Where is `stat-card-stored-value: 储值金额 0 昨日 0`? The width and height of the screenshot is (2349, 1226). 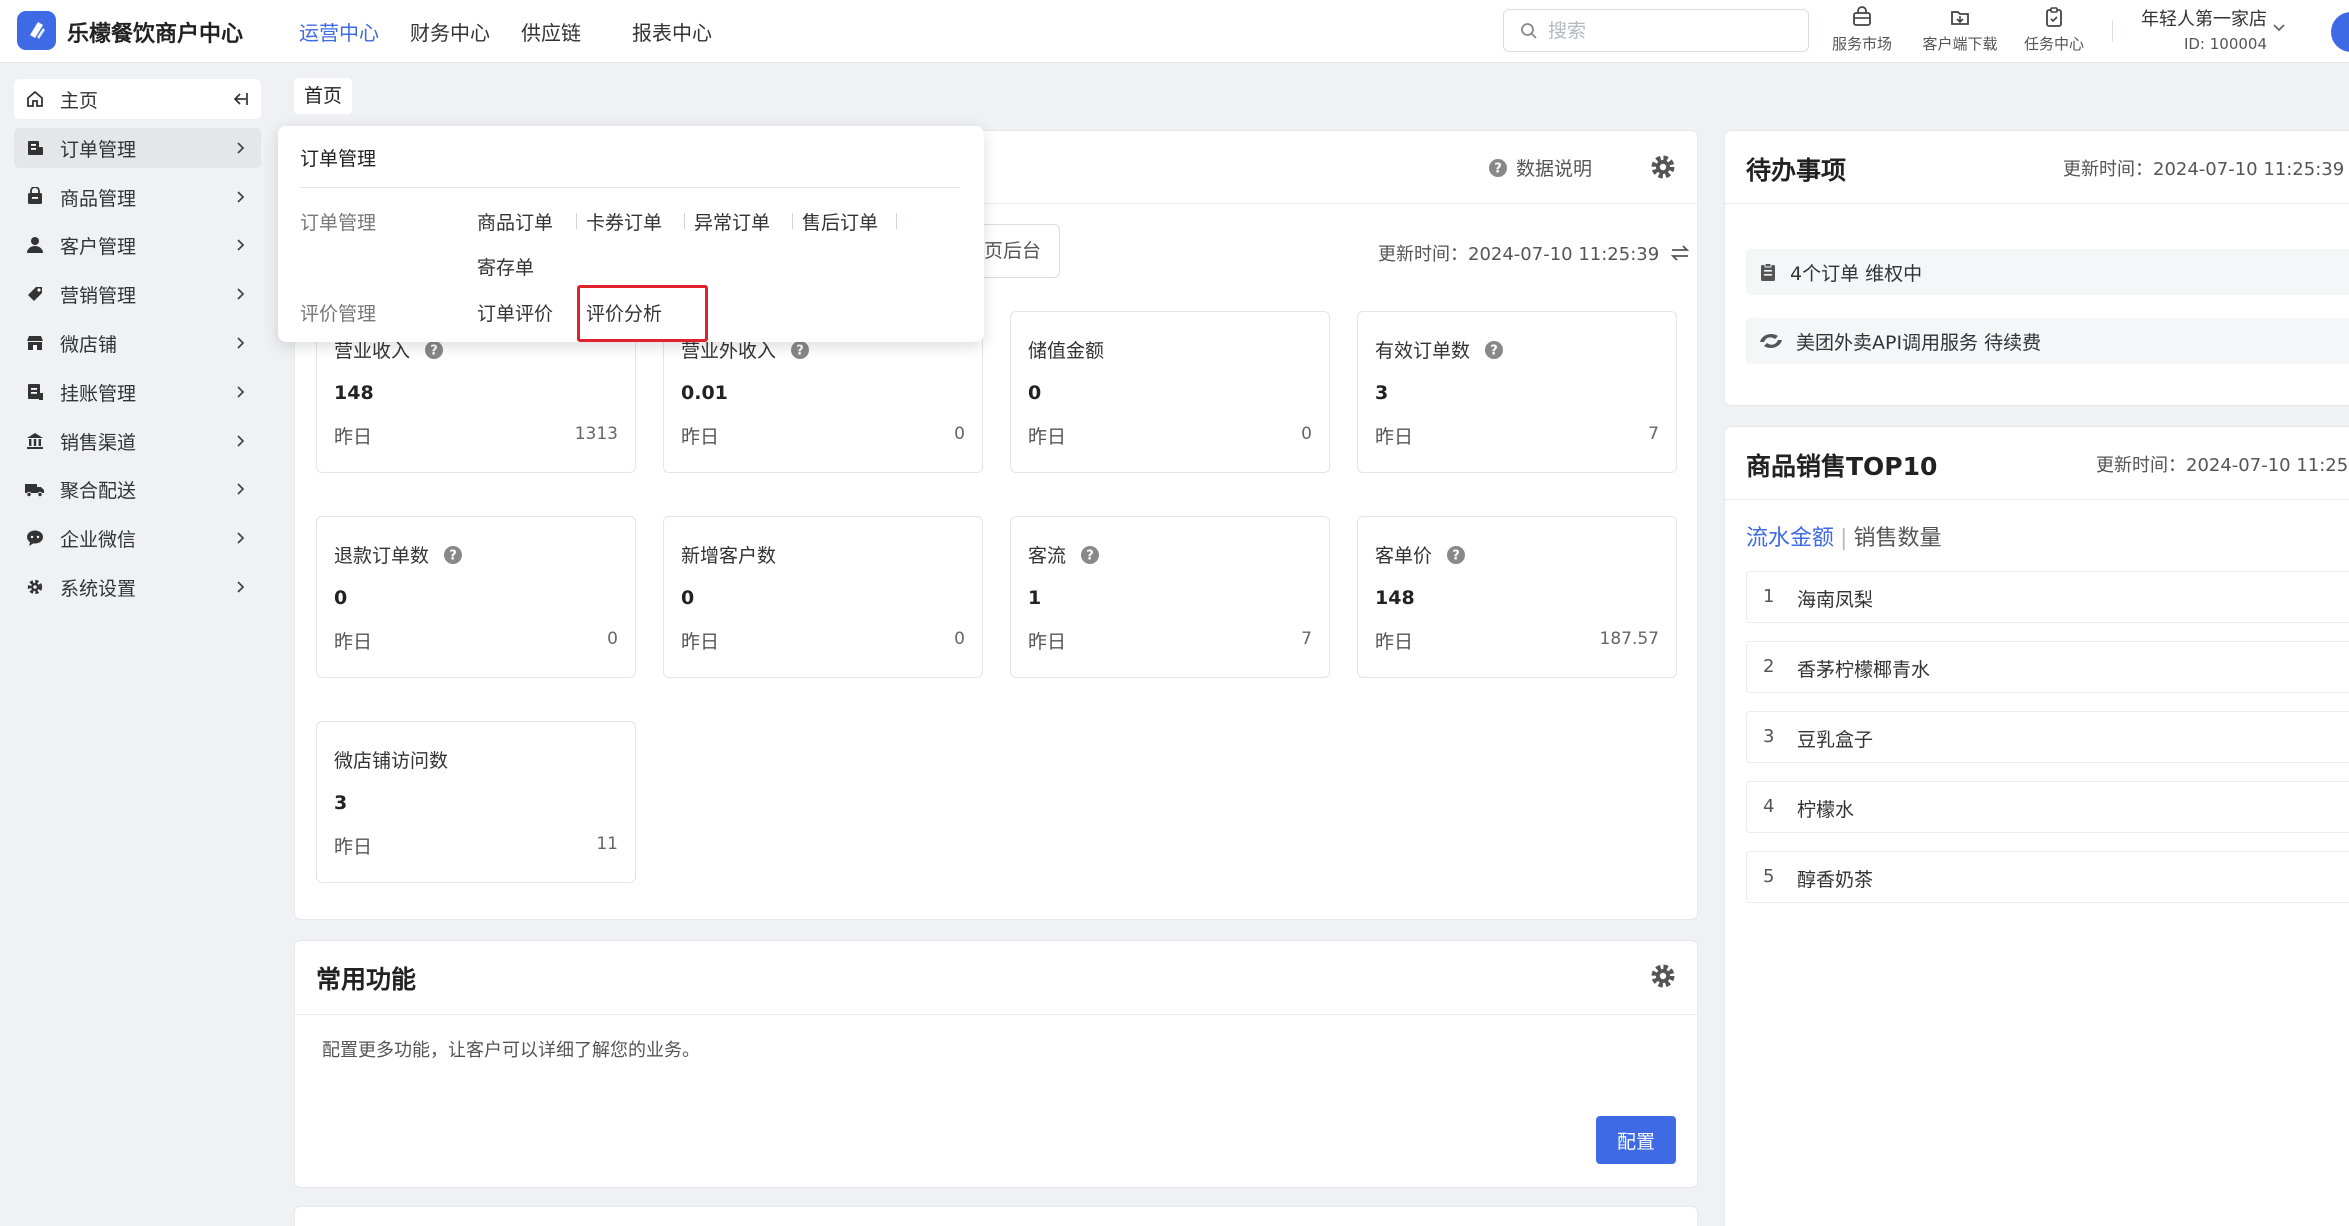
stat-card-stored-value: 储值金额 0 昨日 0 is located at coordinates (1170, 392).